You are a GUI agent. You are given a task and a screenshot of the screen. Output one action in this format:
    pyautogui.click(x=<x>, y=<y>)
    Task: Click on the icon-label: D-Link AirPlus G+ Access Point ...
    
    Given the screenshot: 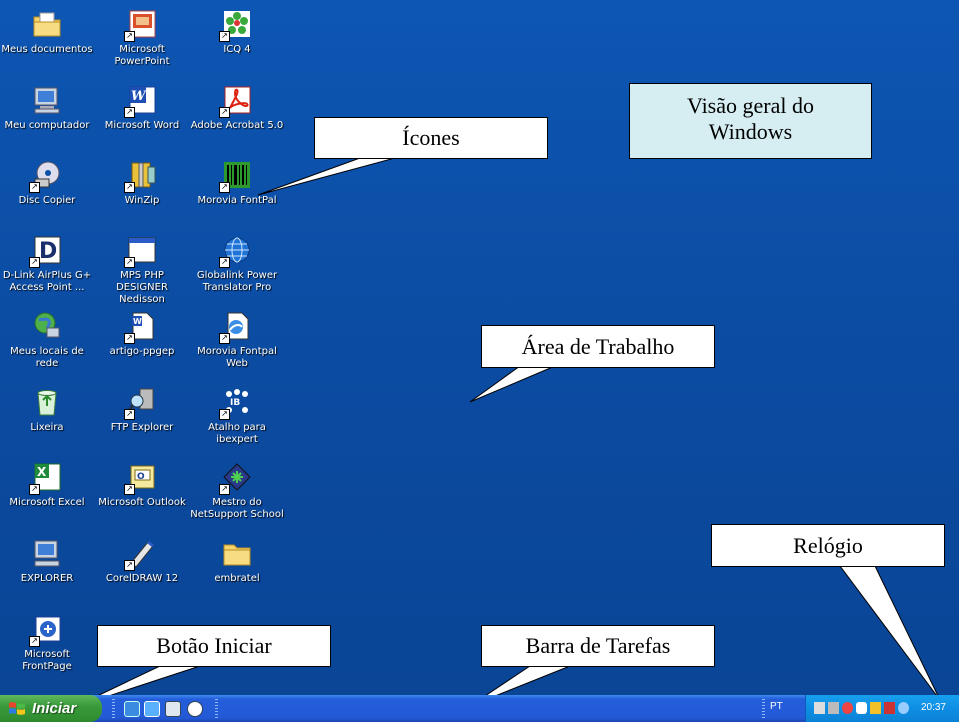 What is the action you would take?
    pyautogui.click(x=47, y=281)
    